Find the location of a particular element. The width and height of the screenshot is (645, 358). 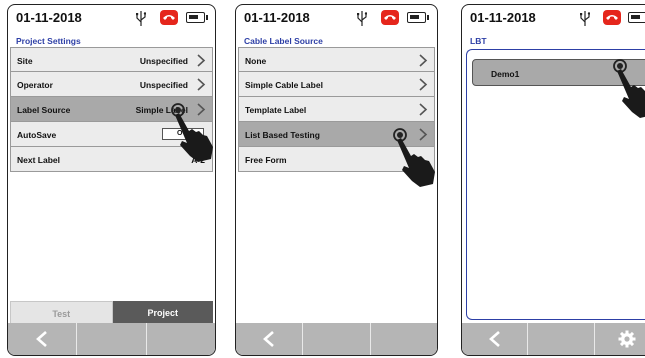

settings-gear-icon is located at coordinates (627, 339).